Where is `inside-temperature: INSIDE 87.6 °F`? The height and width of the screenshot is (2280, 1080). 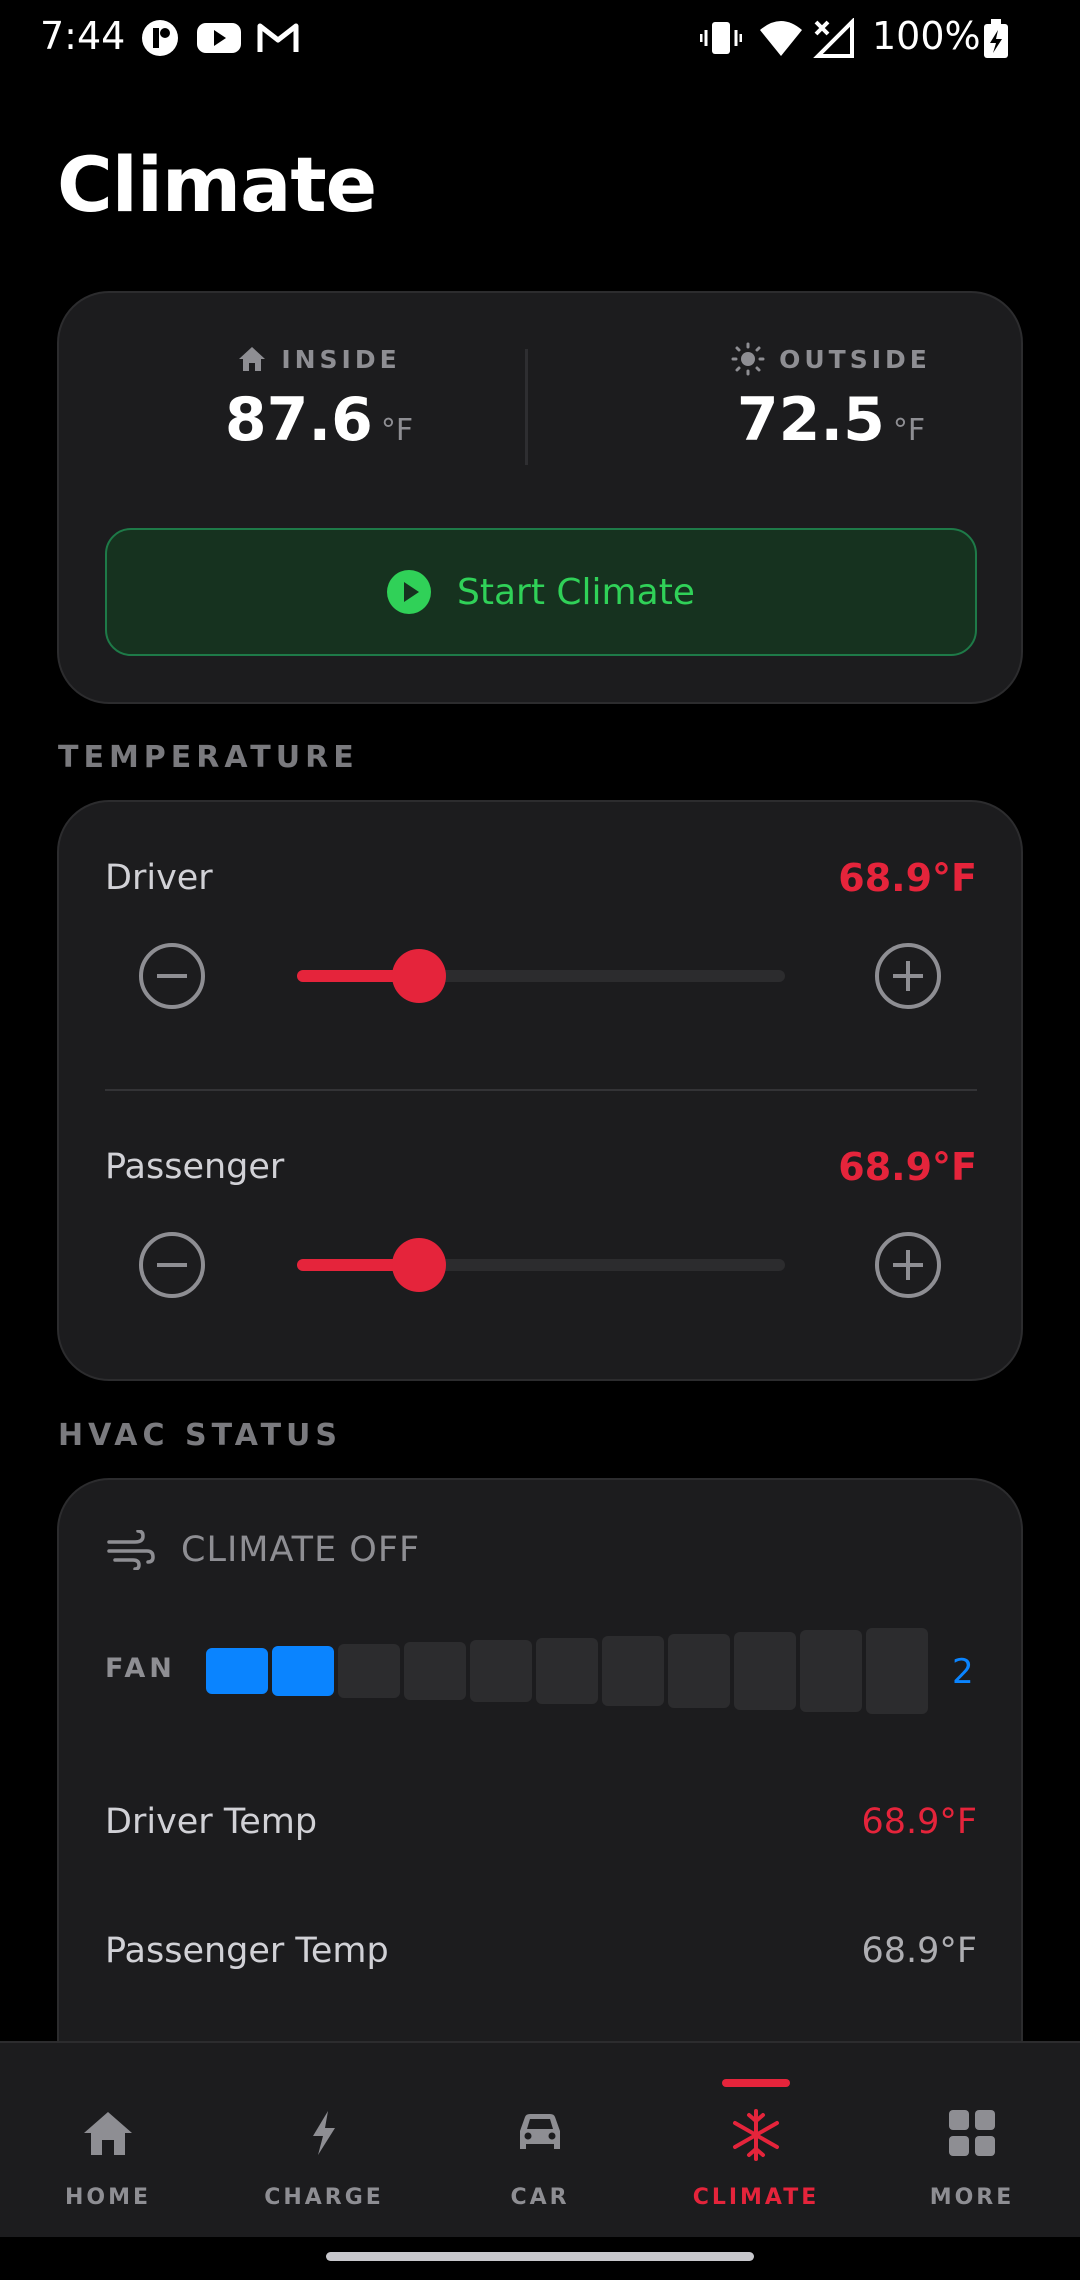 inside-temperature: INSIDE 87.6 °F is located at coordinates (319, 398).